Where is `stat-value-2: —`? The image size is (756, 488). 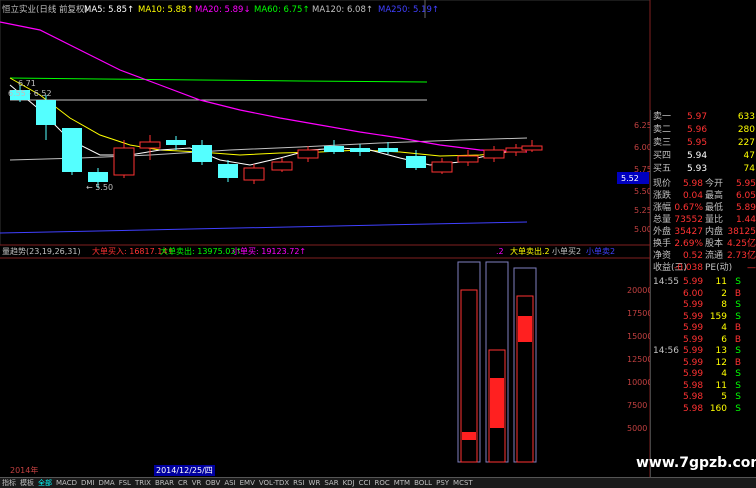
stat-value-2: — is located at coordinates (751, 268).